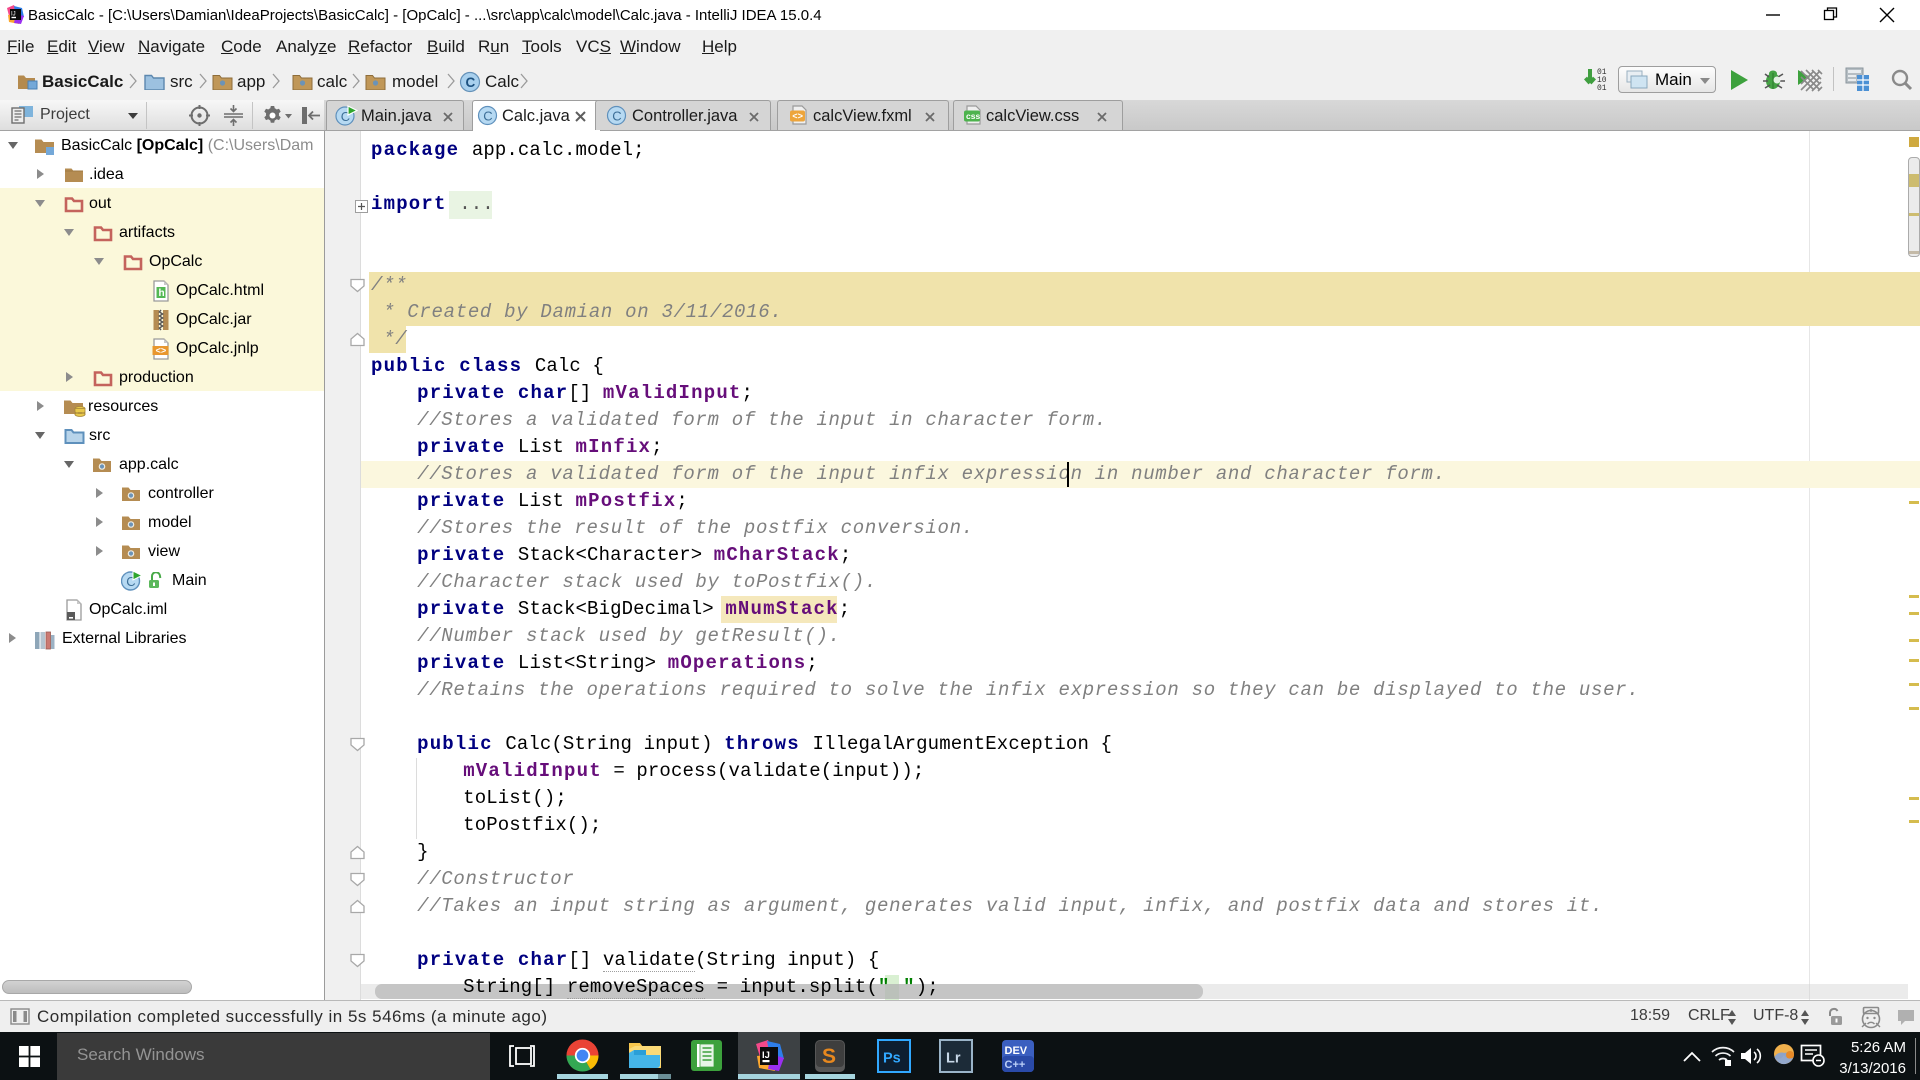  What do you see at coordinates (1015, 1065) in the screenshot?
I see `svg-text: C++` at bounding box center [1015, 1065].